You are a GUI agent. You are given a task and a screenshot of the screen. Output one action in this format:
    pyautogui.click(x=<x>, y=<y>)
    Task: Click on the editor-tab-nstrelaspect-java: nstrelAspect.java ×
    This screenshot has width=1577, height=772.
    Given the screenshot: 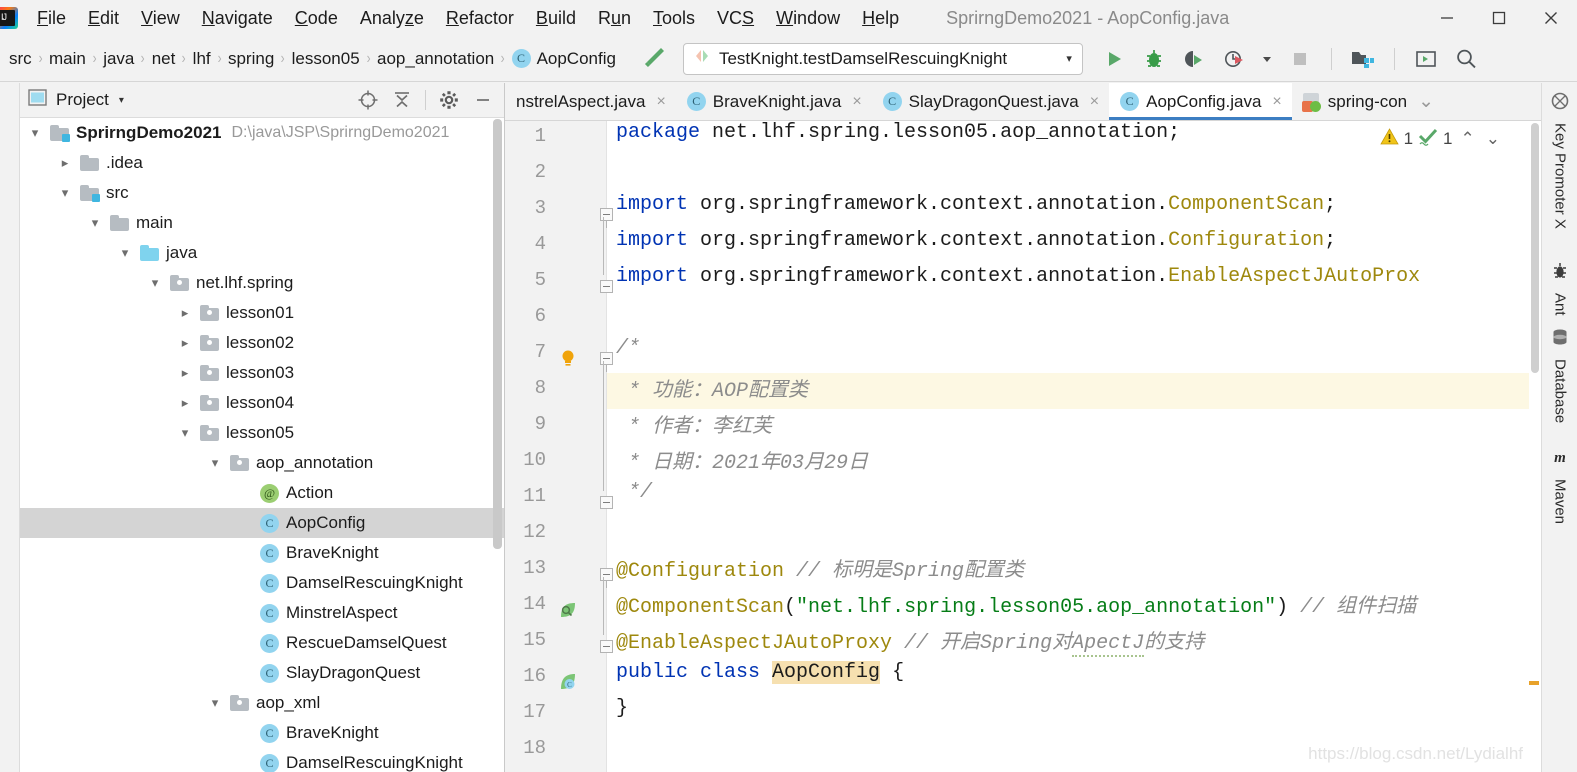 What is the action you would take?
    pyautogui.click(x=590, y=101)
    